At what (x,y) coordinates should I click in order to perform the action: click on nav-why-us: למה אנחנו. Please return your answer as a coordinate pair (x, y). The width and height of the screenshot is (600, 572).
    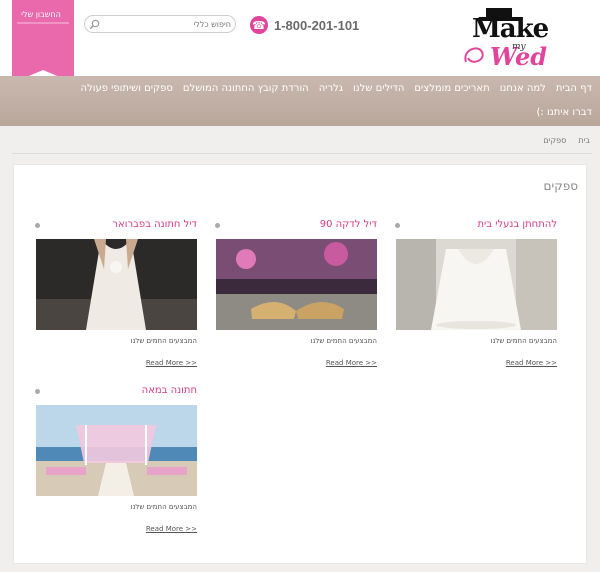
    Looking at the image, I should click on (523, 88).